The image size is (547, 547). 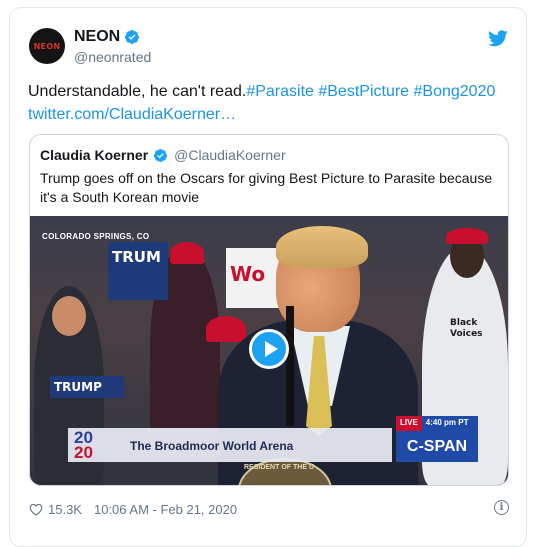 I want to click on tweet-timestamp: 10:06 AM - Feb 21, 2020, so click(x=165, y=509).